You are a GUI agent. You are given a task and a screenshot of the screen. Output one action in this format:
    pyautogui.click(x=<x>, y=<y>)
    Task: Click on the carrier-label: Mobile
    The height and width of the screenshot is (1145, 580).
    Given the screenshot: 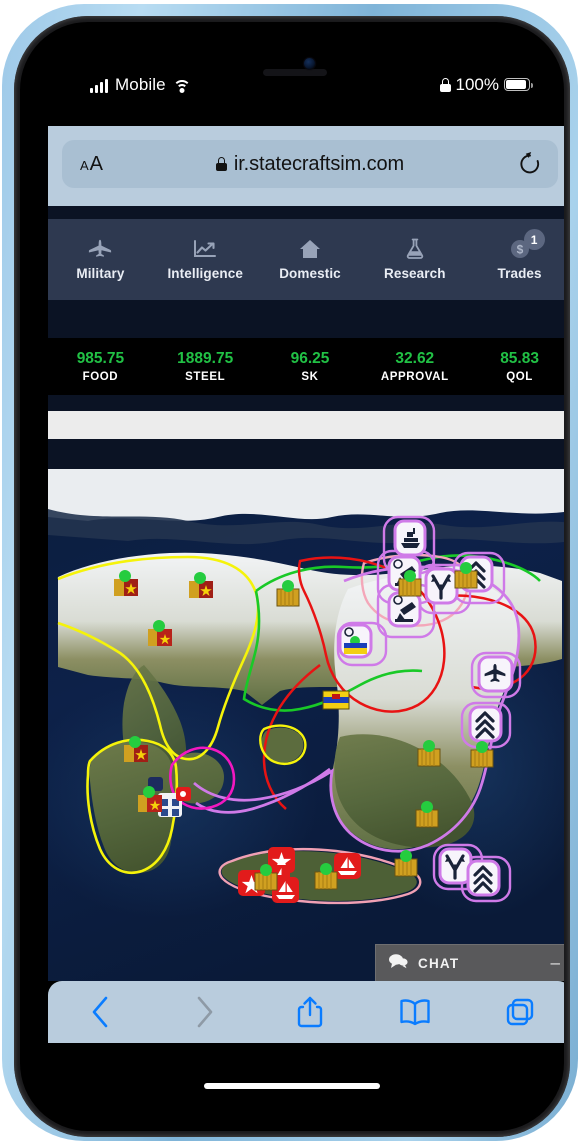 What is the action you would take?
    pyautogui.click(x=140, y=84)
    